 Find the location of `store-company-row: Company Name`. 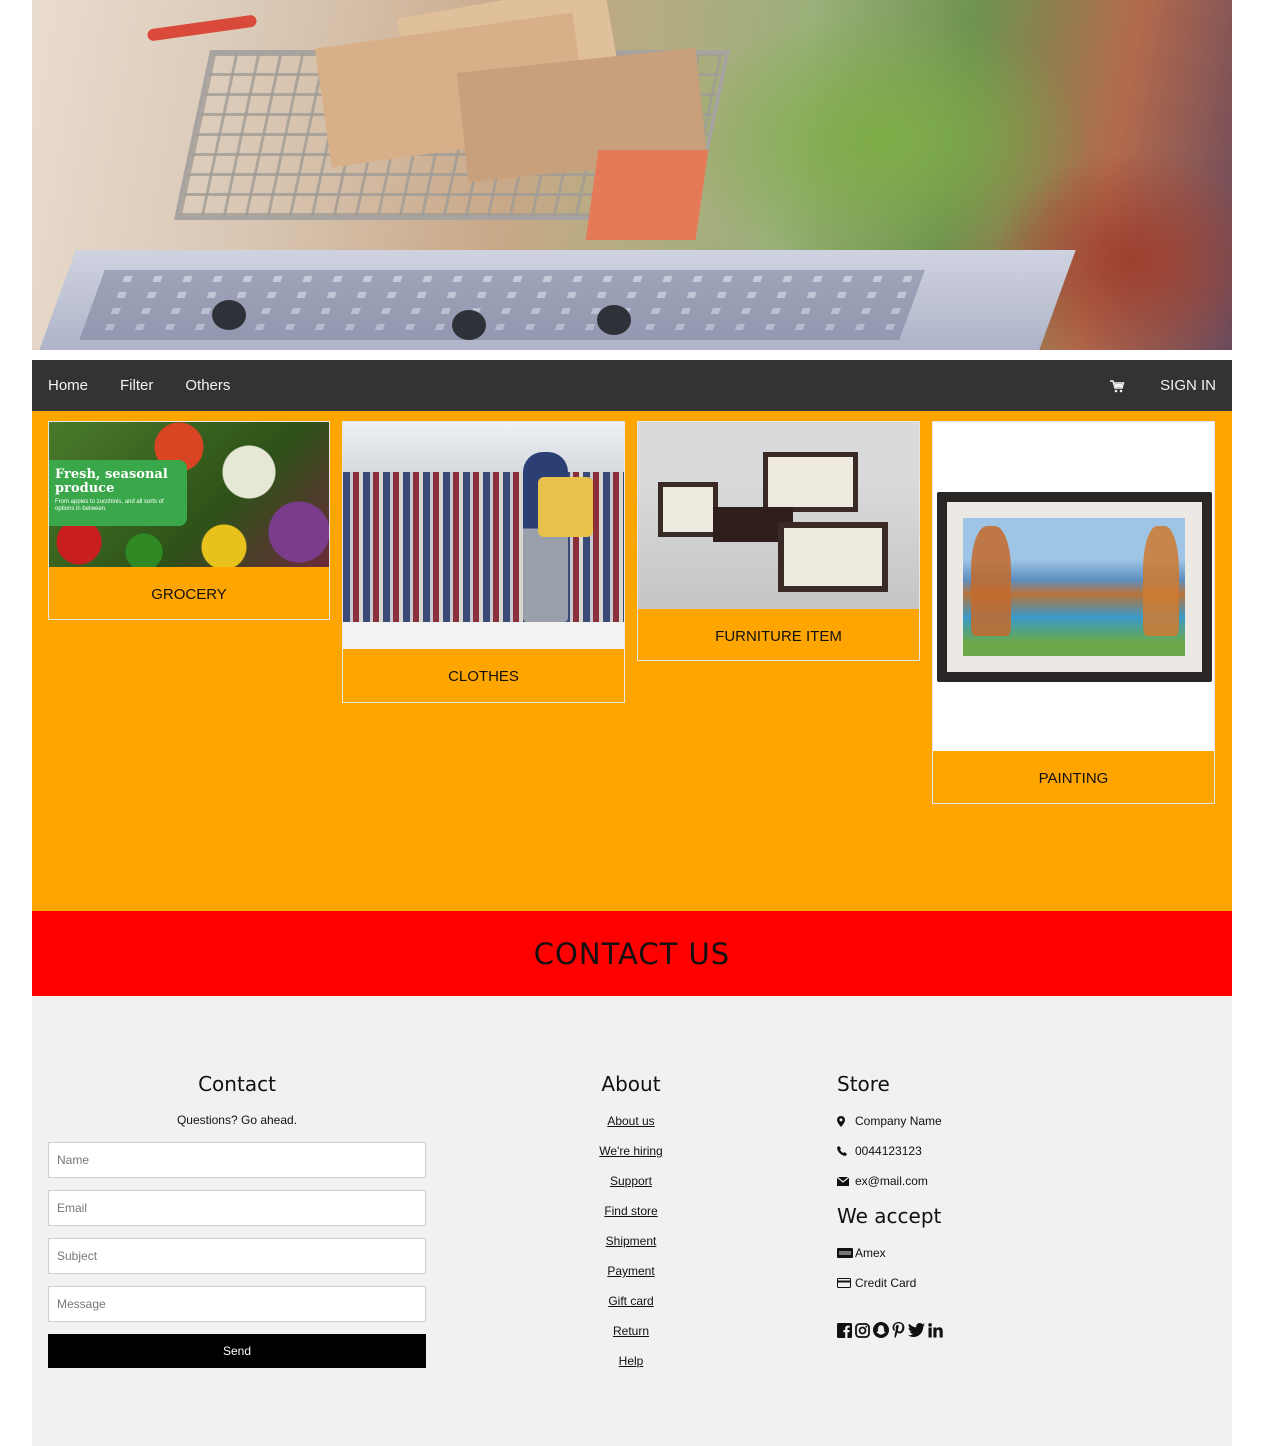

store-company-row: Company Name is located at coordinates (889, 1121).